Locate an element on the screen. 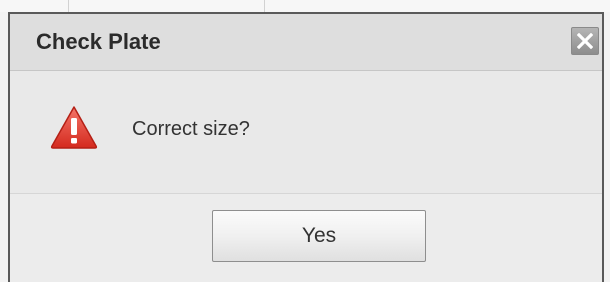  yes-button: Yes is located at coordinates (319, 236).